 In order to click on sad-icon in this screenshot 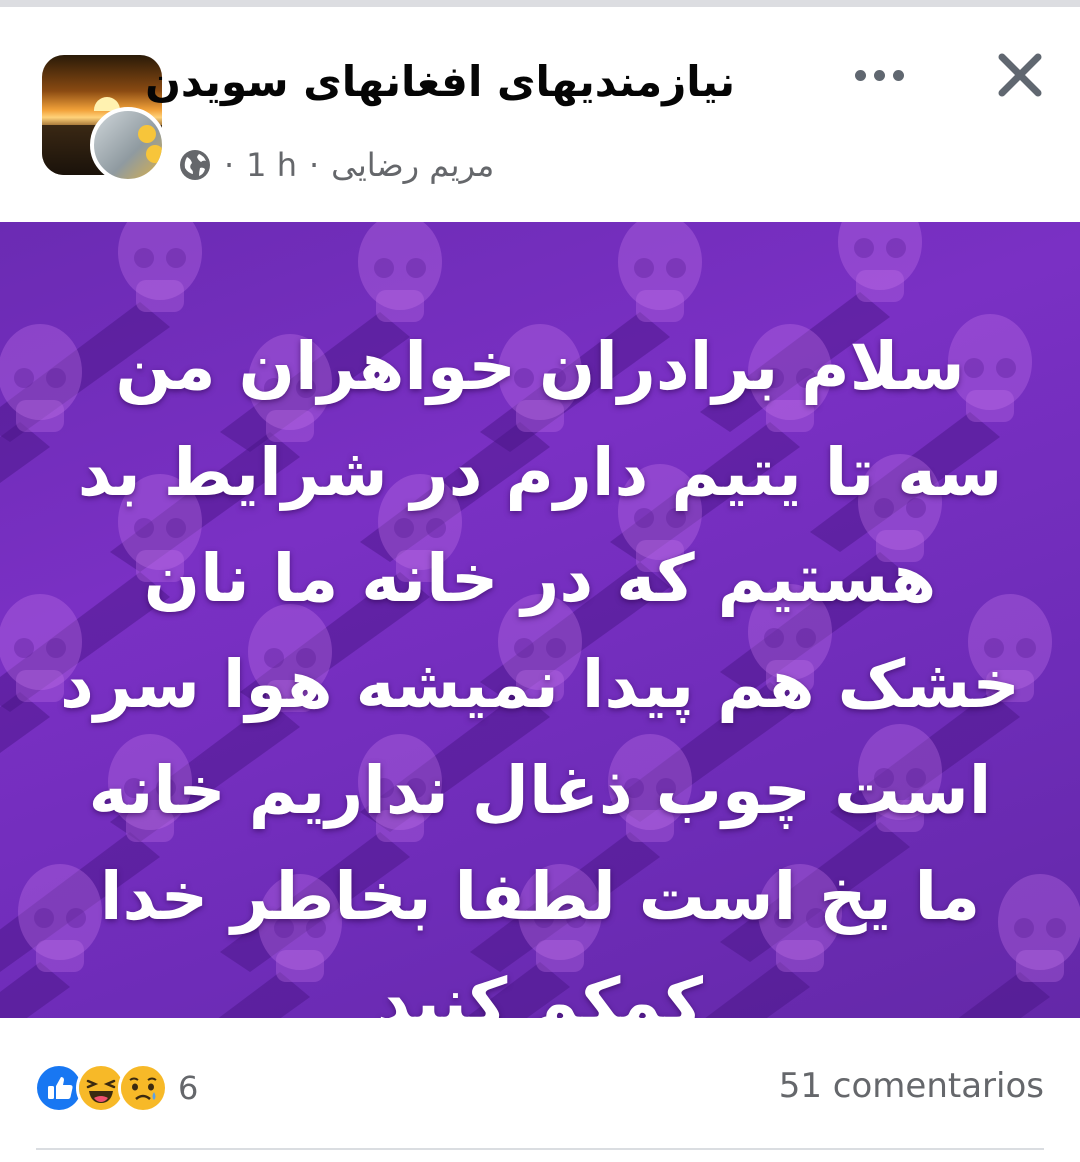, I will do `click(143, 1088)`.